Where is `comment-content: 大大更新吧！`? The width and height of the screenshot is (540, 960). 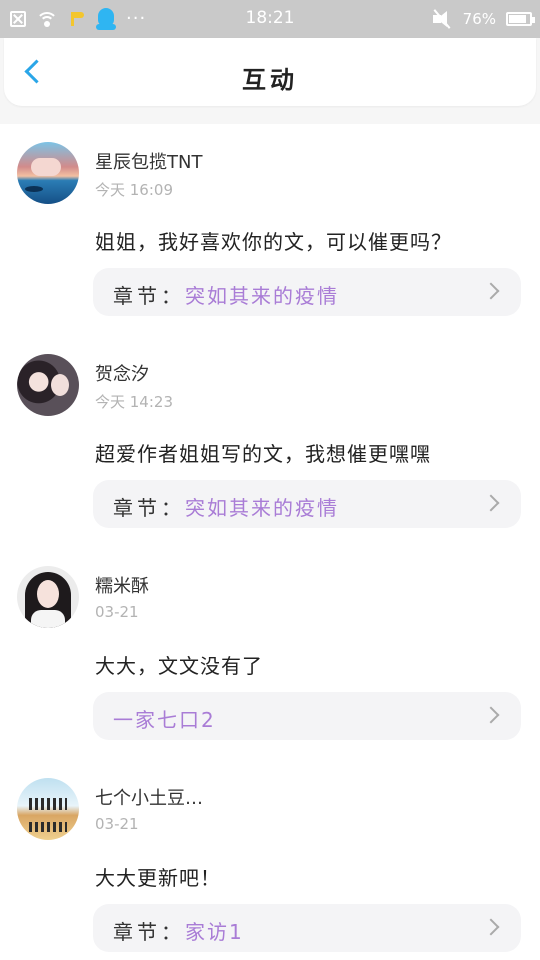
comment-content: 大大更新吧！ is located at coordinates (158, 878).